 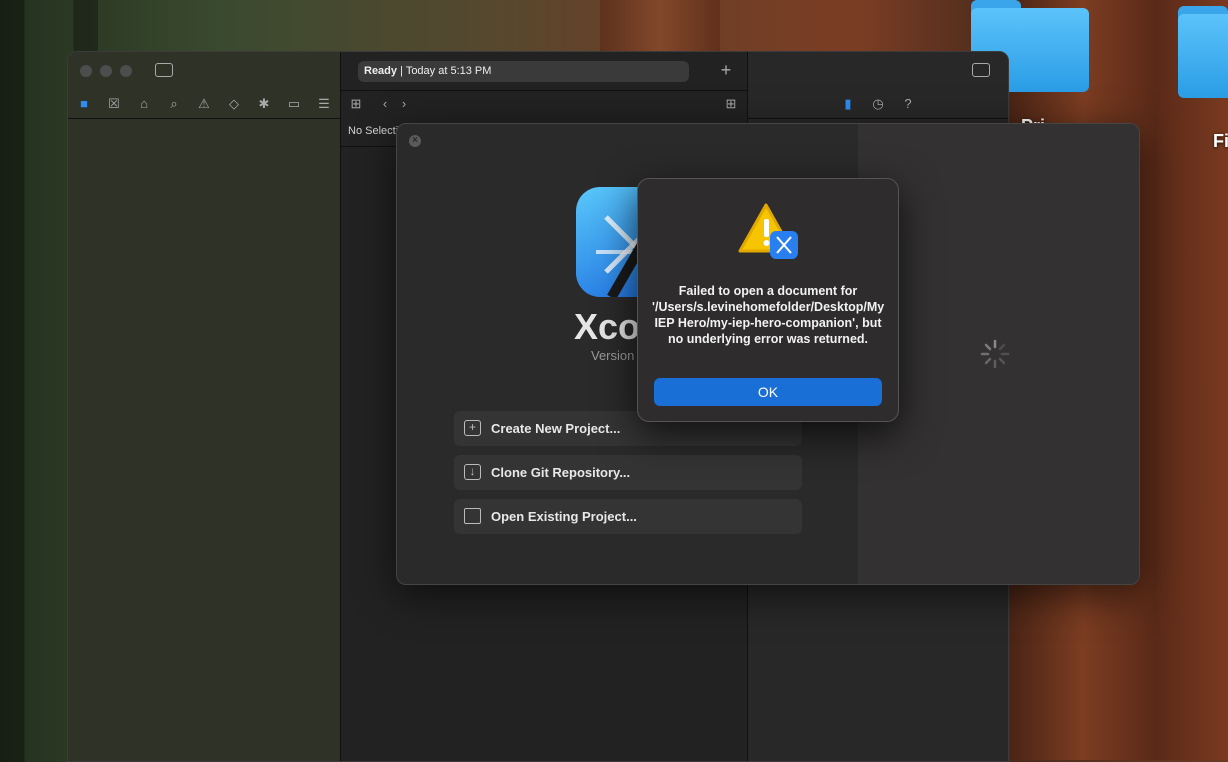 I want to click on add-icon: +, so click(x=726, y=70).